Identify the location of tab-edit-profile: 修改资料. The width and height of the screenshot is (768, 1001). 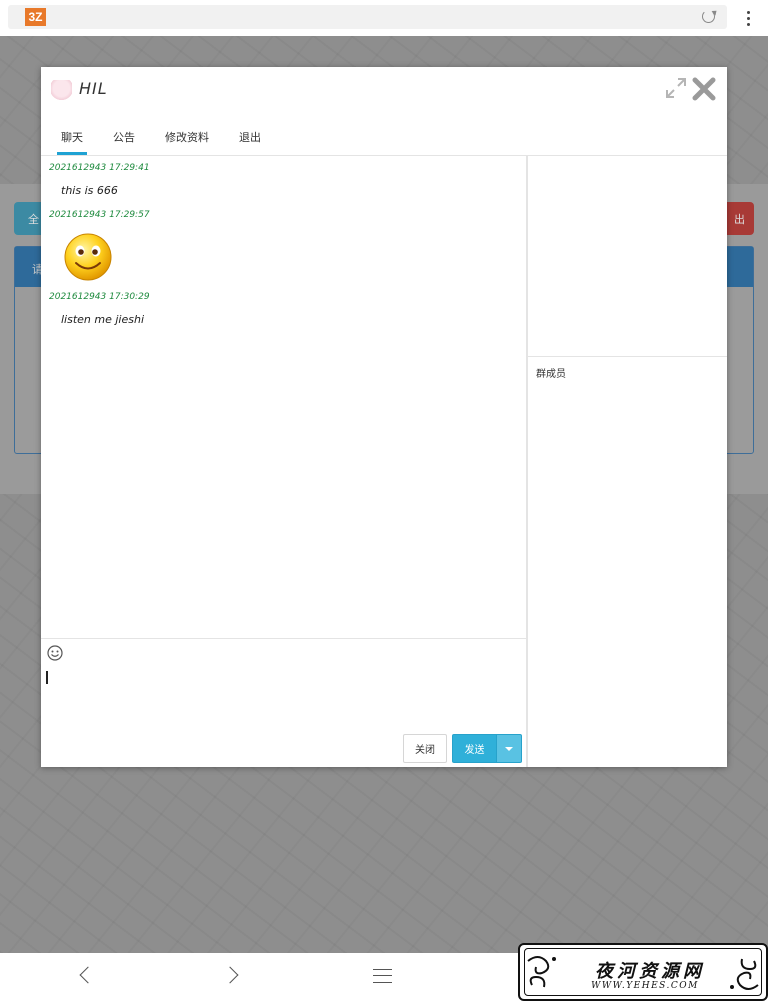
(187, 136).